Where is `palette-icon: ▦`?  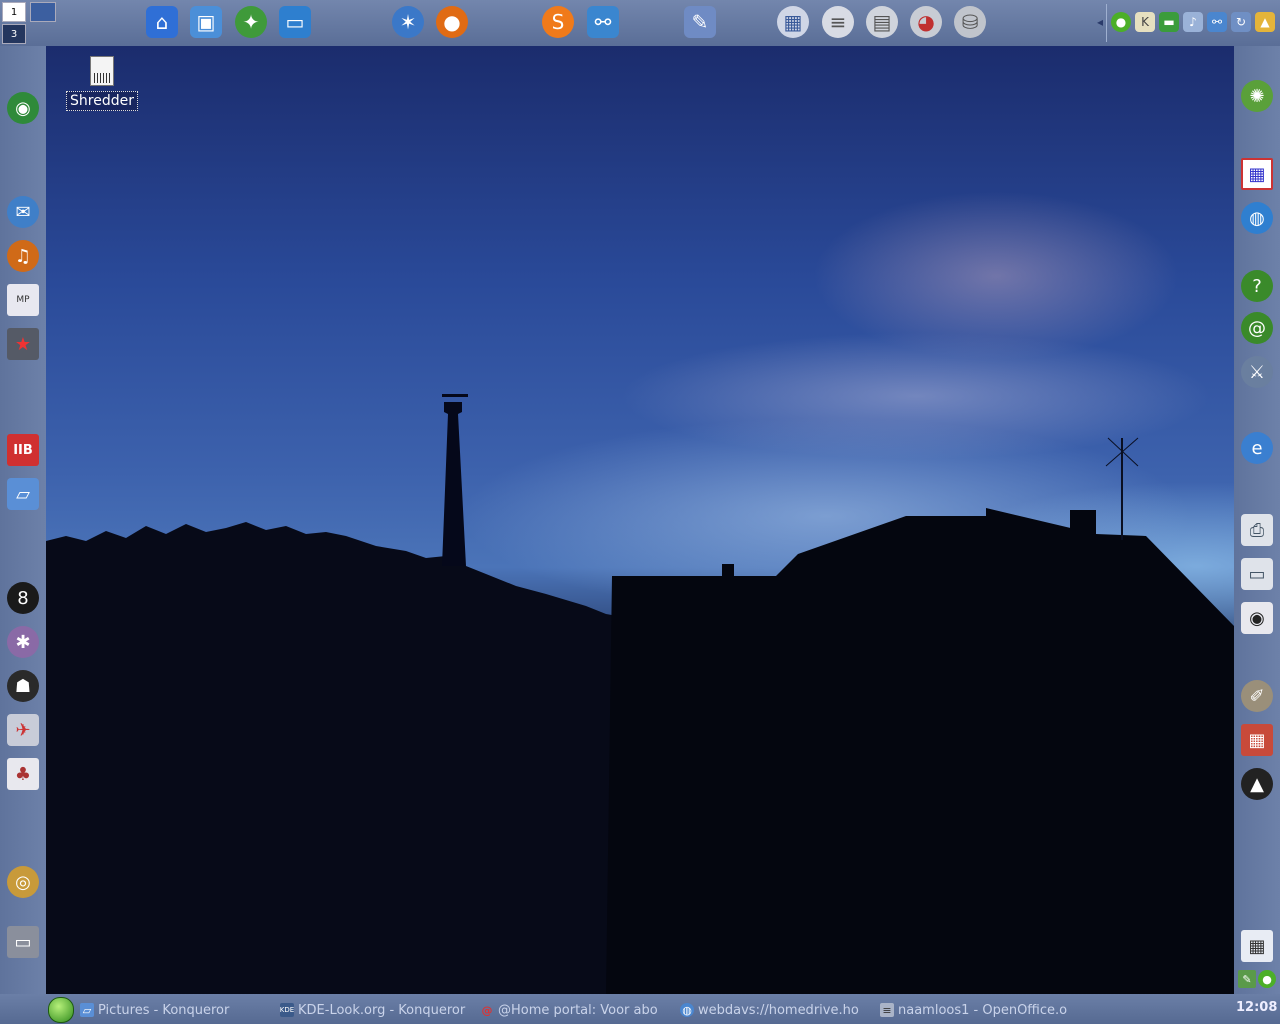 palette-icon: ▦ is located at coordinates (1257, 740).